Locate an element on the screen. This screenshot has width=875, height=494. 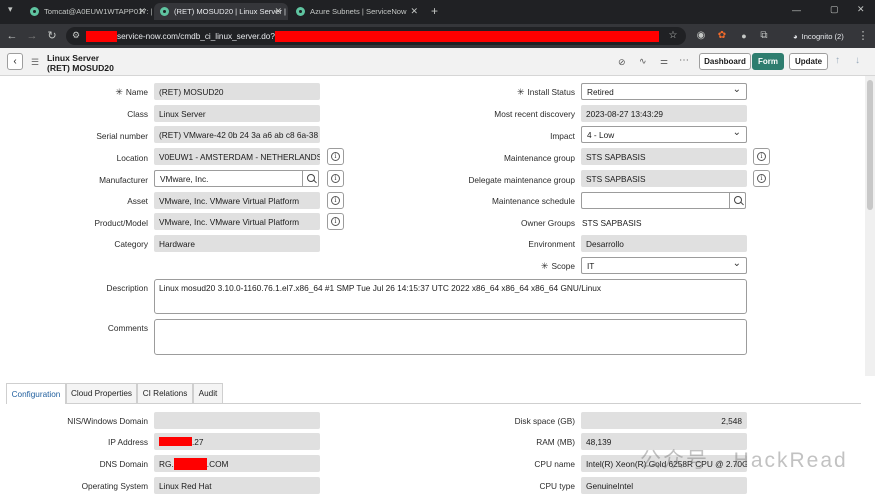
operating-system-label: Operating System is located at coordinates (114, 486).